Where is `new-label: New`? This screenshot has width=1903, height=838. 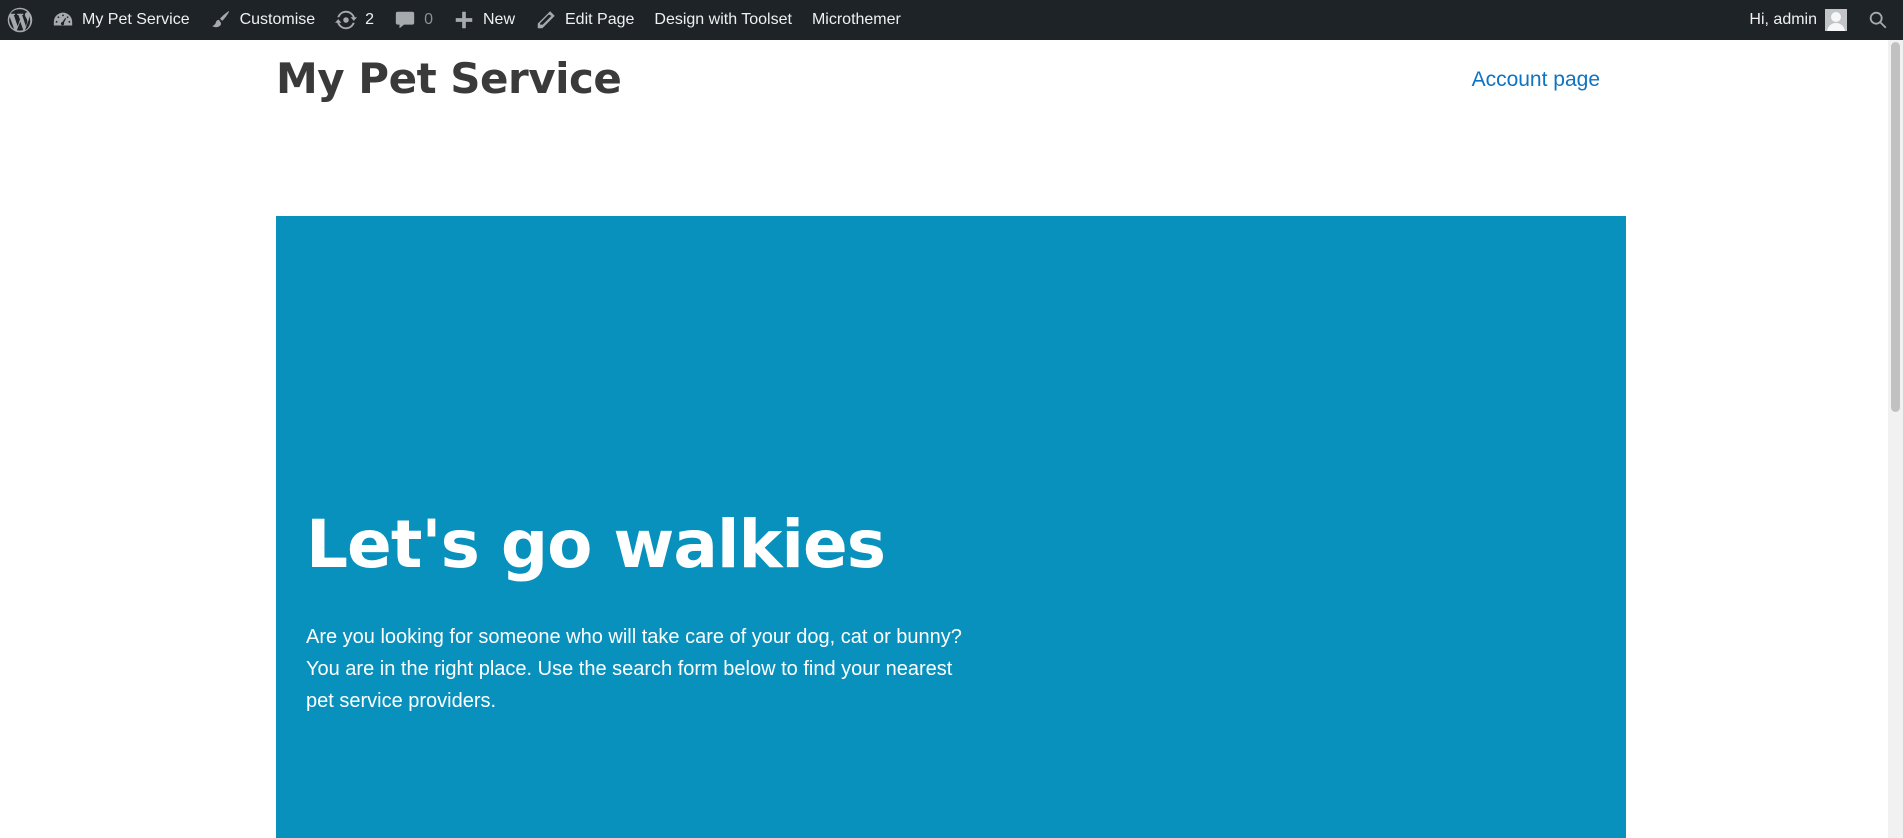
new-label: New is located at coordinates (498, 19).